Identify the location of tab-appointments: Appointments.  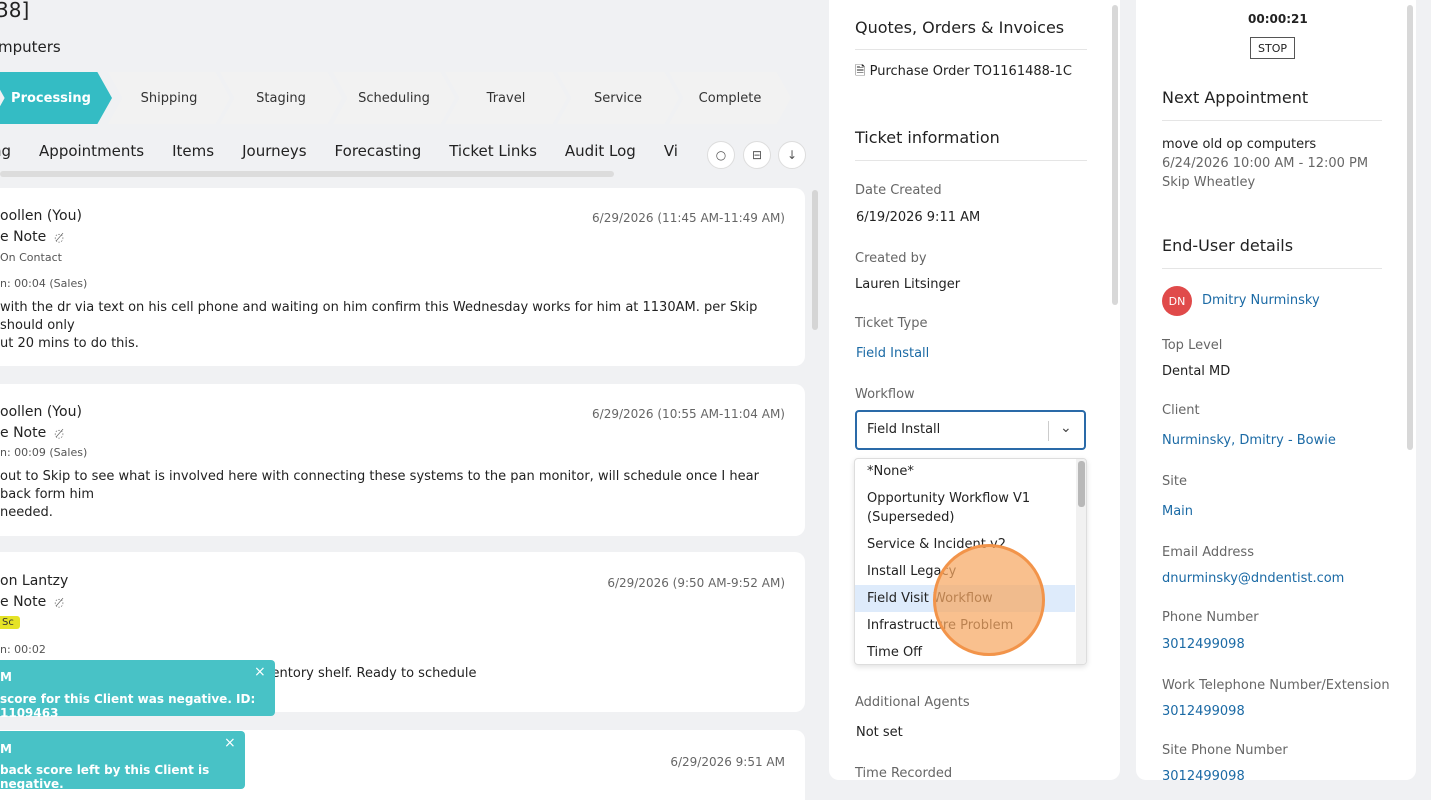
(91, 151).